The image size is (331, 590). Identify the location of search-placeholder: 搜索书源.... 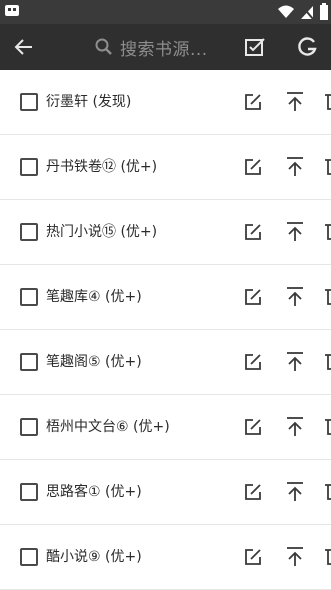
(164, 49).